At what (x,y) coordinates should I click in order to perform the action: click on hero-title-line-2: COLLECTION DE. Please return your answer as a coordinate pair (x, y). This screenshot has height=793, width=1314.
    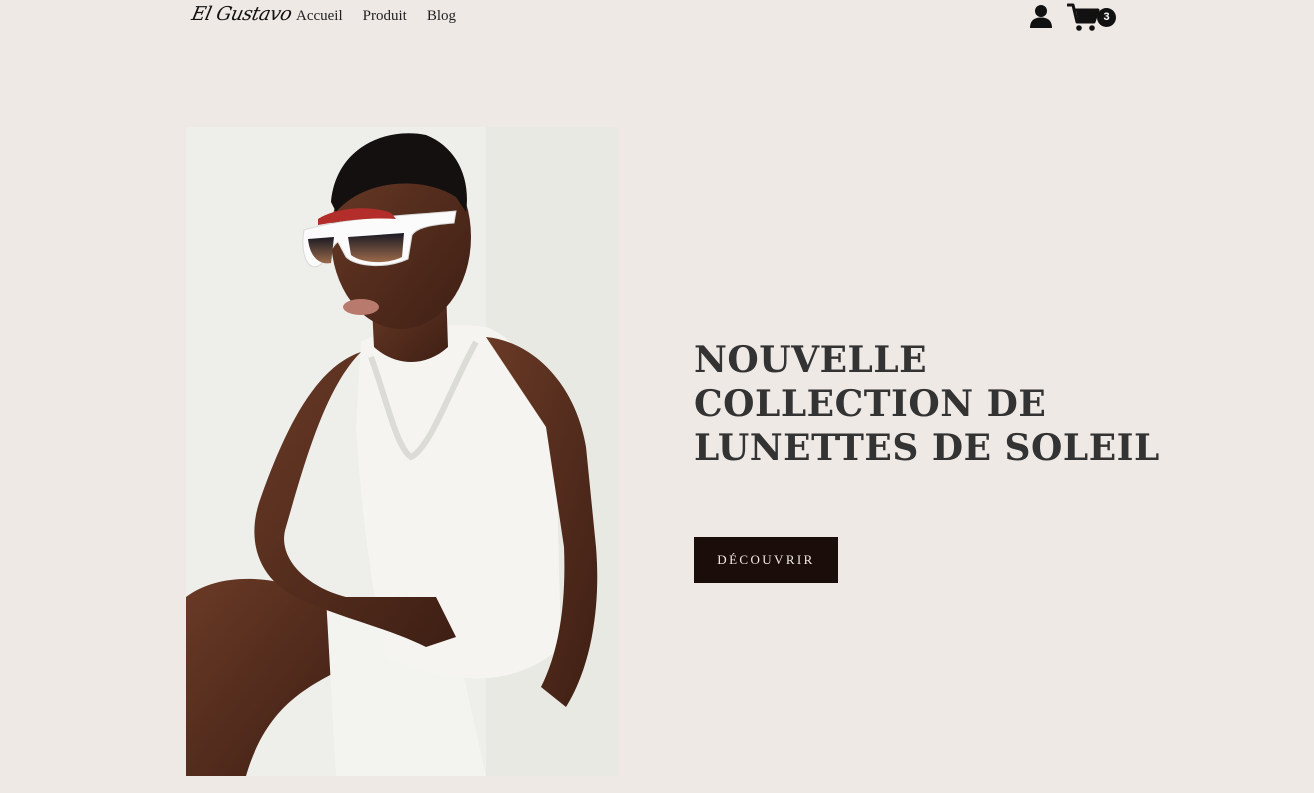
    Looking at the image, I should click on (870, 404).